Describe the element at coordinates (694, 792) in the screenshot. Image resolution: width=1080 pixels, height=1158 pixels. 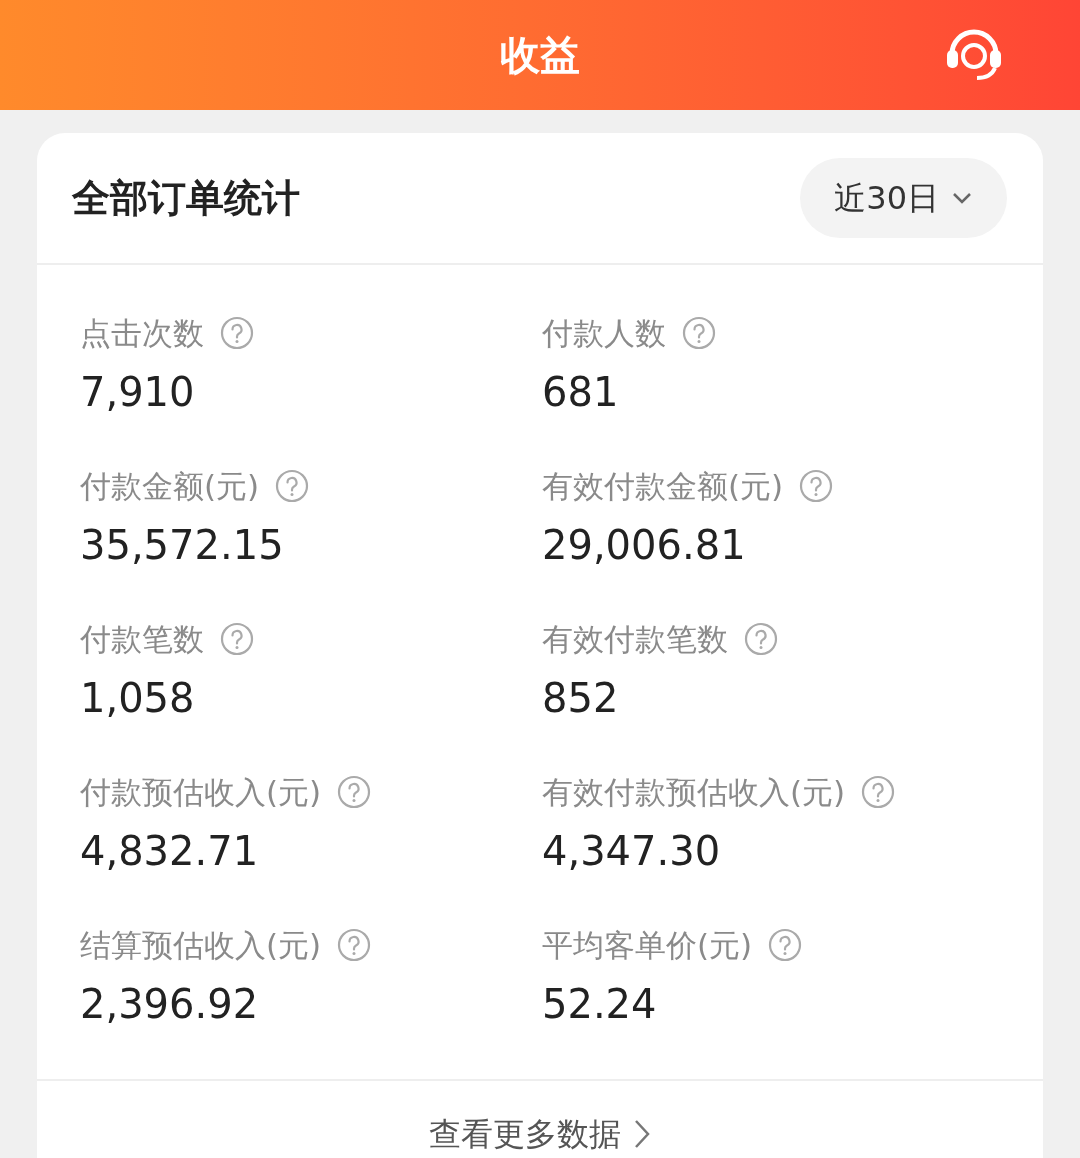
I see `metric-label: 有效付款预估收入(元)` at that location.